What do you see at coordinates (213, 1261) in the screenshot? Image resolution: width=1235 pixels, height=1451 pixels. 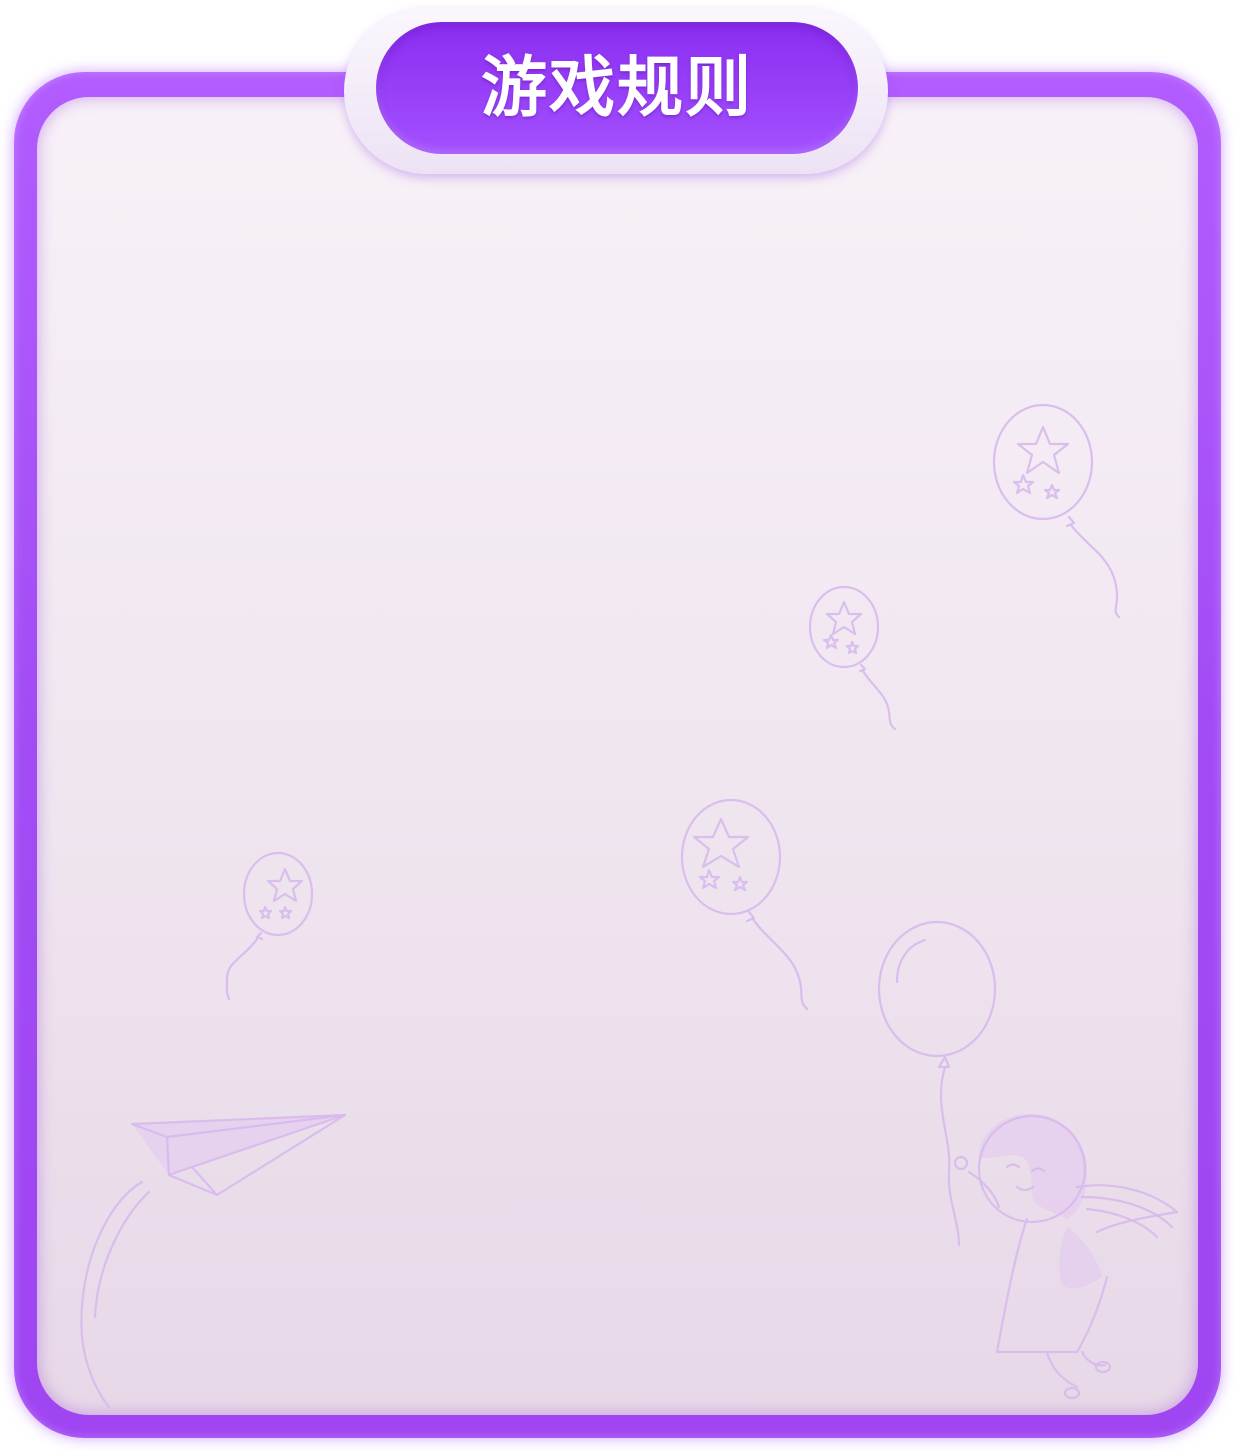 I see `paper-plane-icon` at bounding box center [213, 1261].